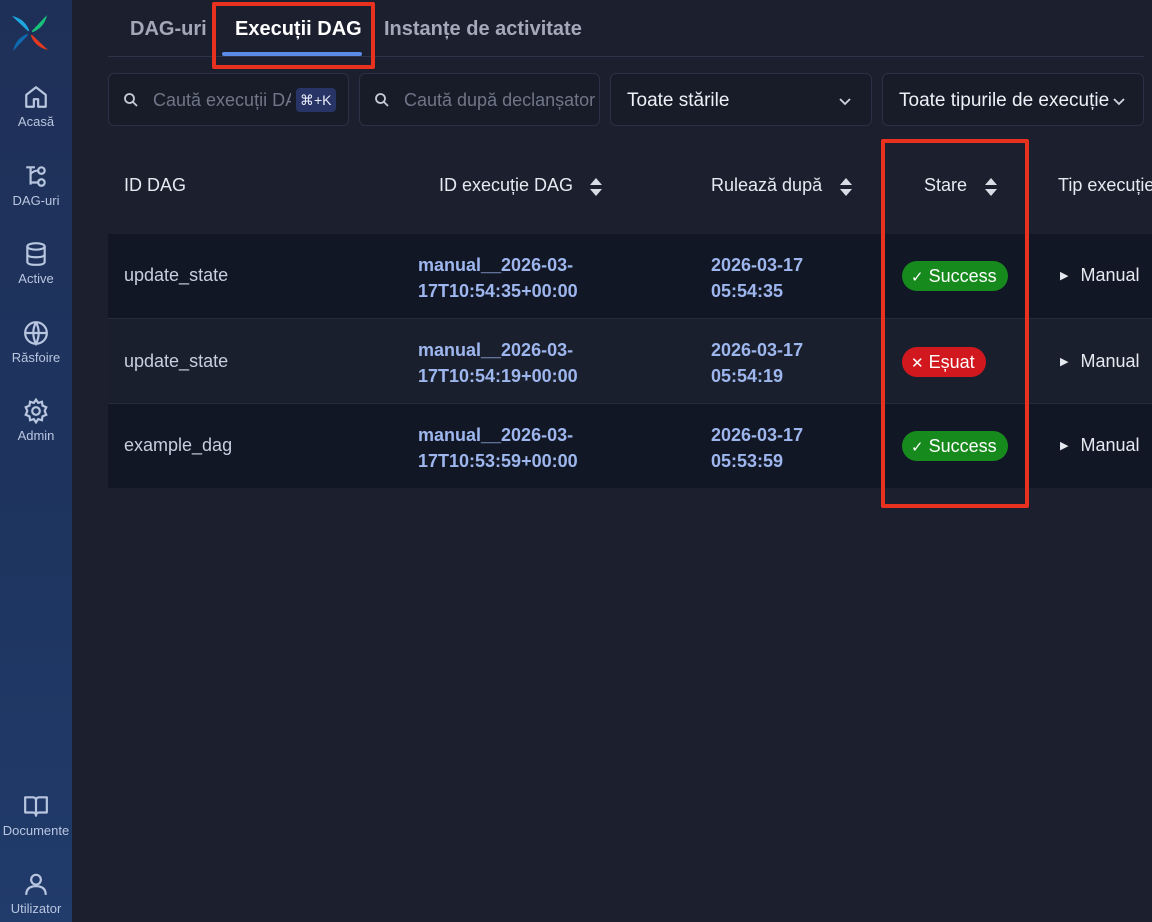 This screenshot has width=1152, height=922. Describe the element at coordinates (498, 291) in the screenshot. I see `run-id-line: 17T10:54:35+00:00` at that location.